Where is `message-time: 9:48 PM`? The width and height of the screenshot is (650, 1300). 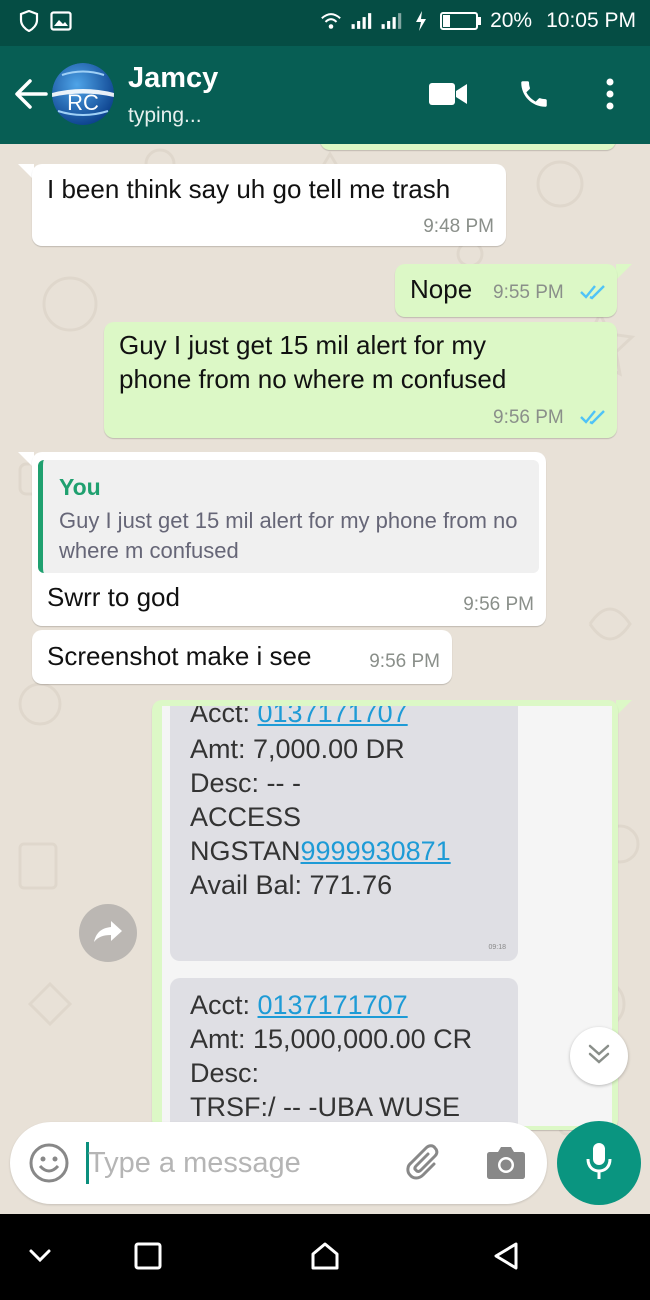
message-time: 9:48 PM is located at coordinates (458, 226).